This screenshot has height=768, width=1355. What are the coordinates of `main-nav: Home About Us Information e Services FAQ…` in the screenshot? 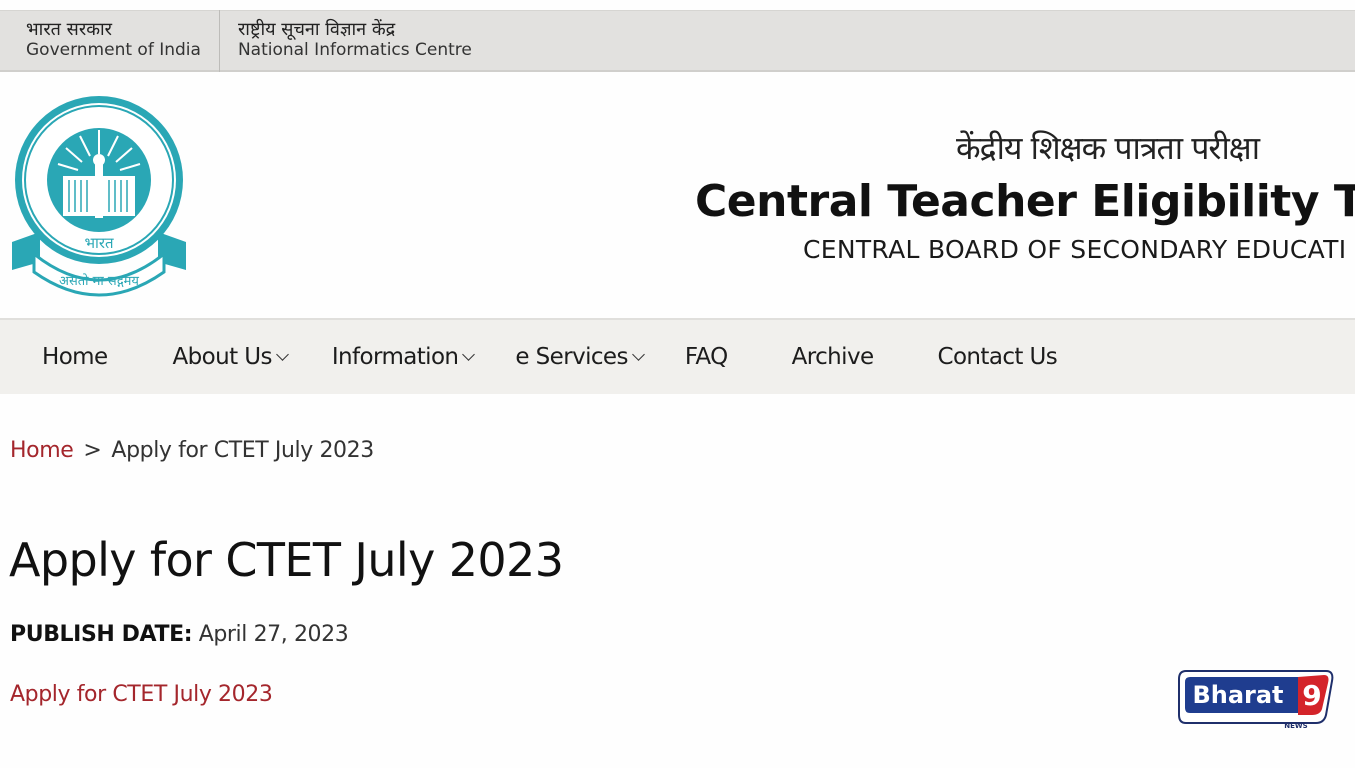 It's located at (677, 356).